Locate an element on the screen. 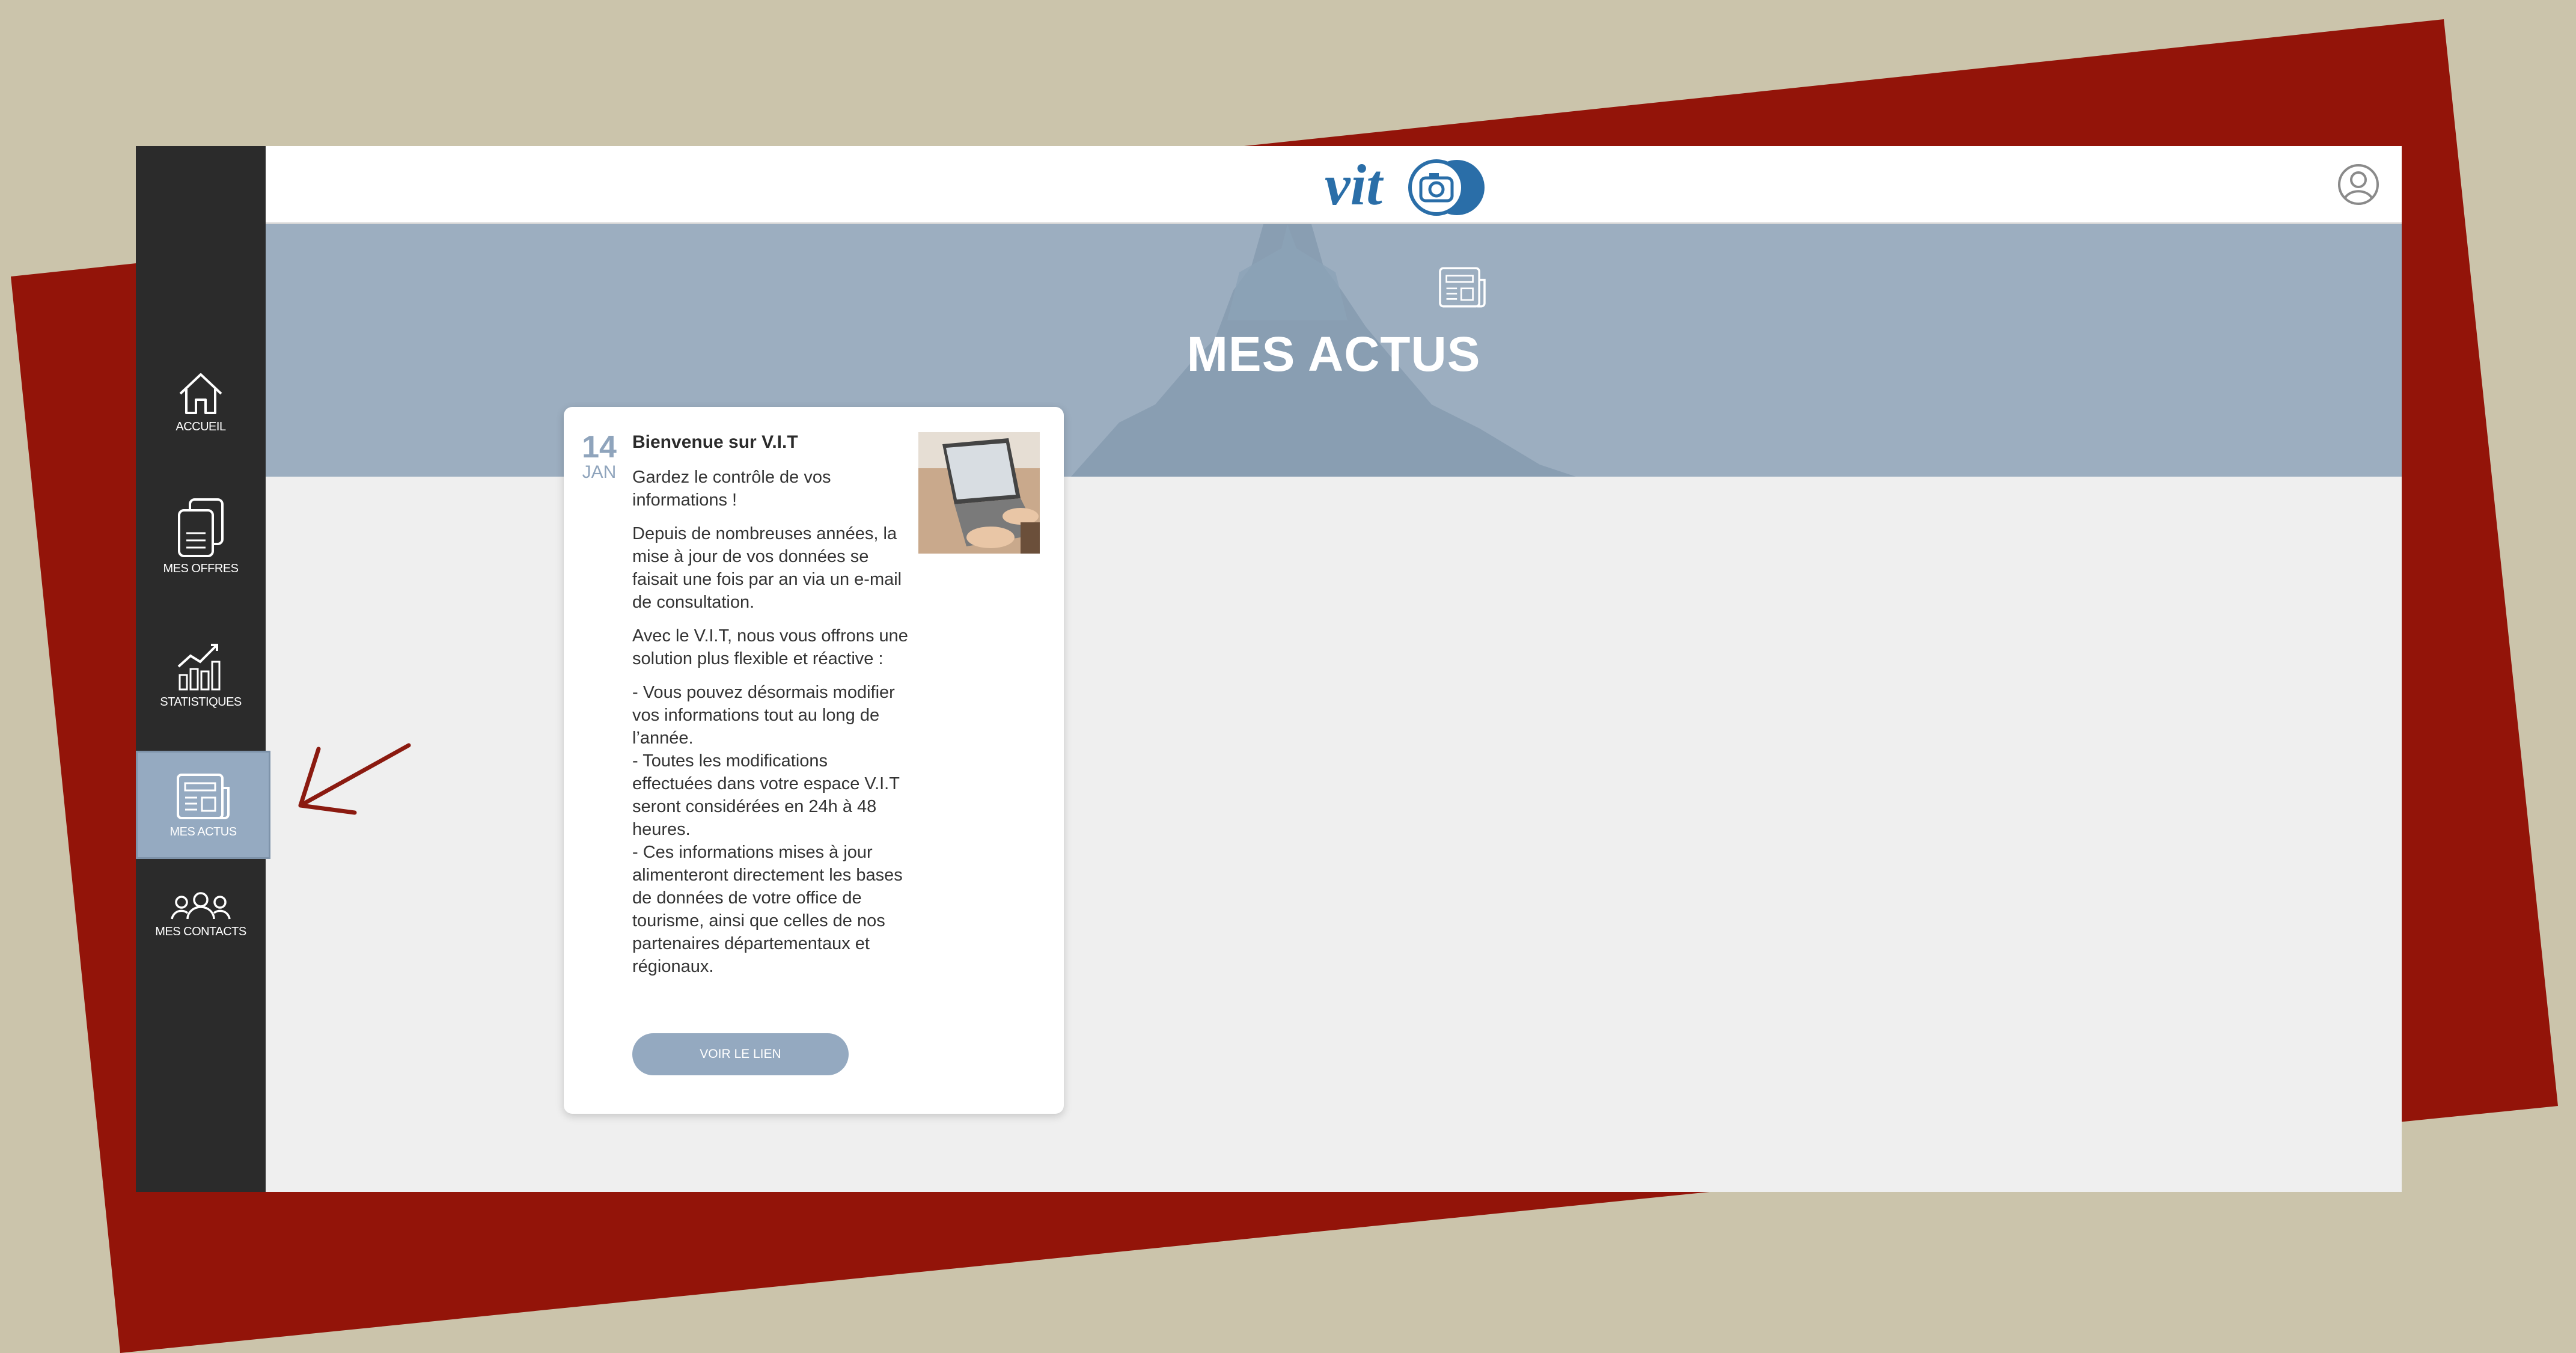 The width and height of the screenshot is (2576, 1353). sidebar-item-statistiques: STATISTIQUES is located at coordinates (201, 675).